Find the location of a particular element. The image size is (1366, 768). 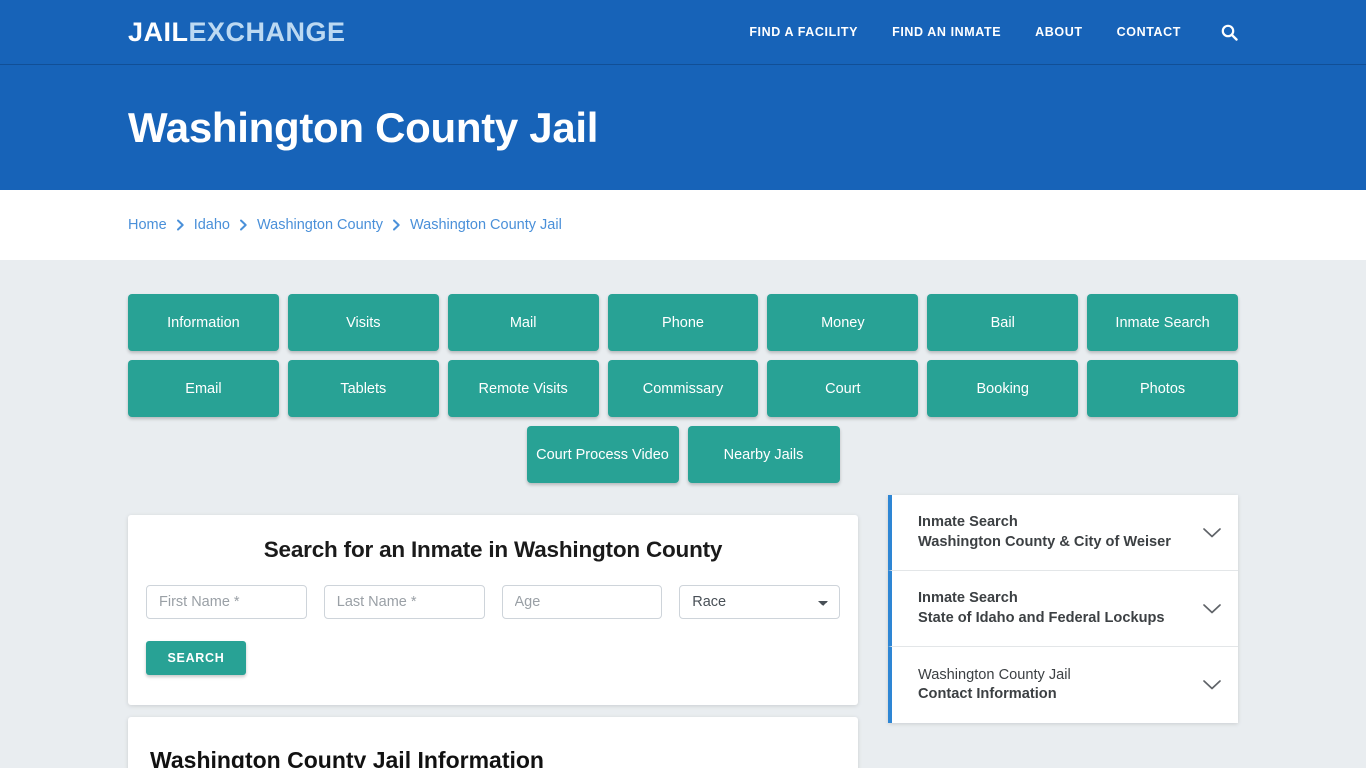

facility-button-phone: Phone is located at coordinates (683, 322).